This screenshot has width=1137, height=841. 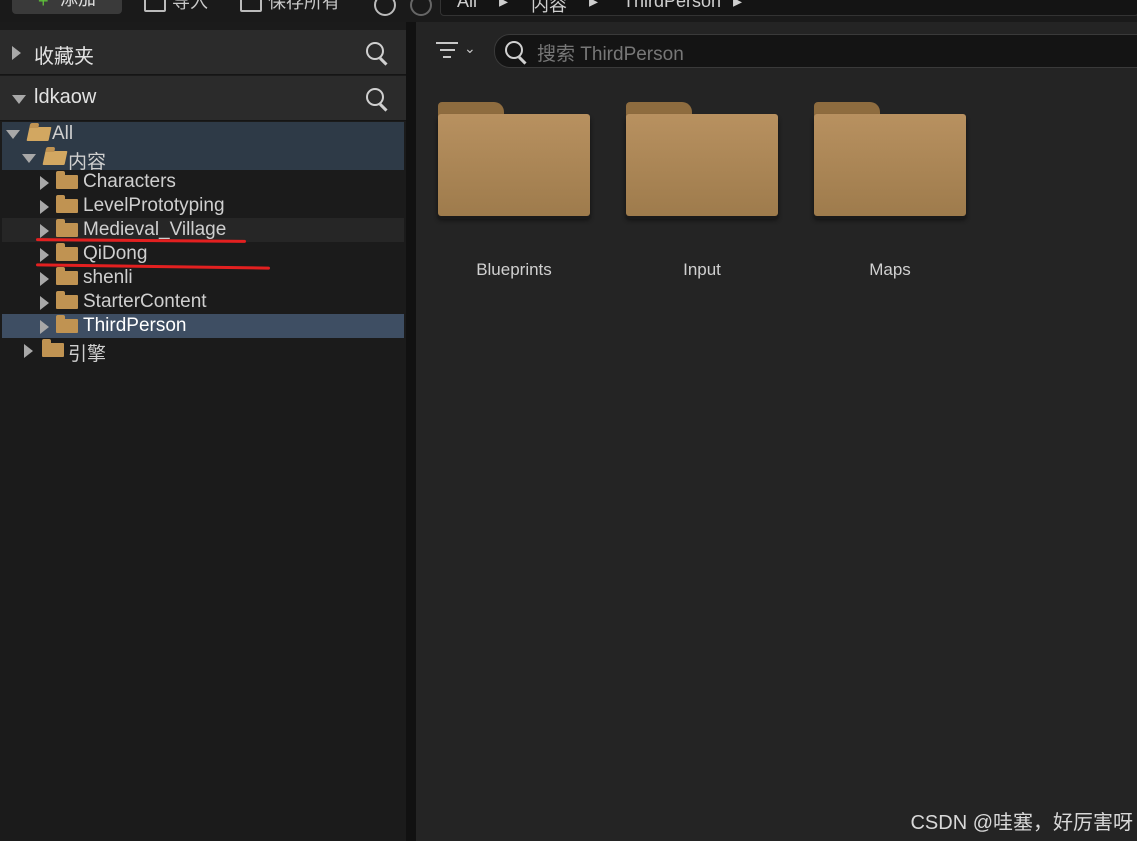 I want to click on tree-item-label: shenli, so click(x=108, y=277).